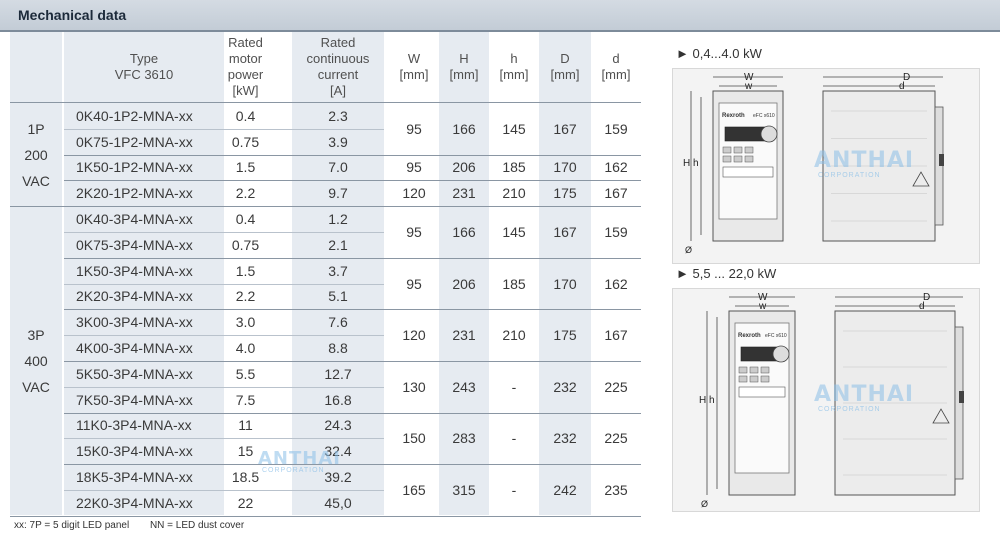 The height and width of the screenshot is (537, 1000). What do you see at coordinates (245, 42) in the screenshot?
I see `header-power-line: Rated` at bounding box center [245, 42].